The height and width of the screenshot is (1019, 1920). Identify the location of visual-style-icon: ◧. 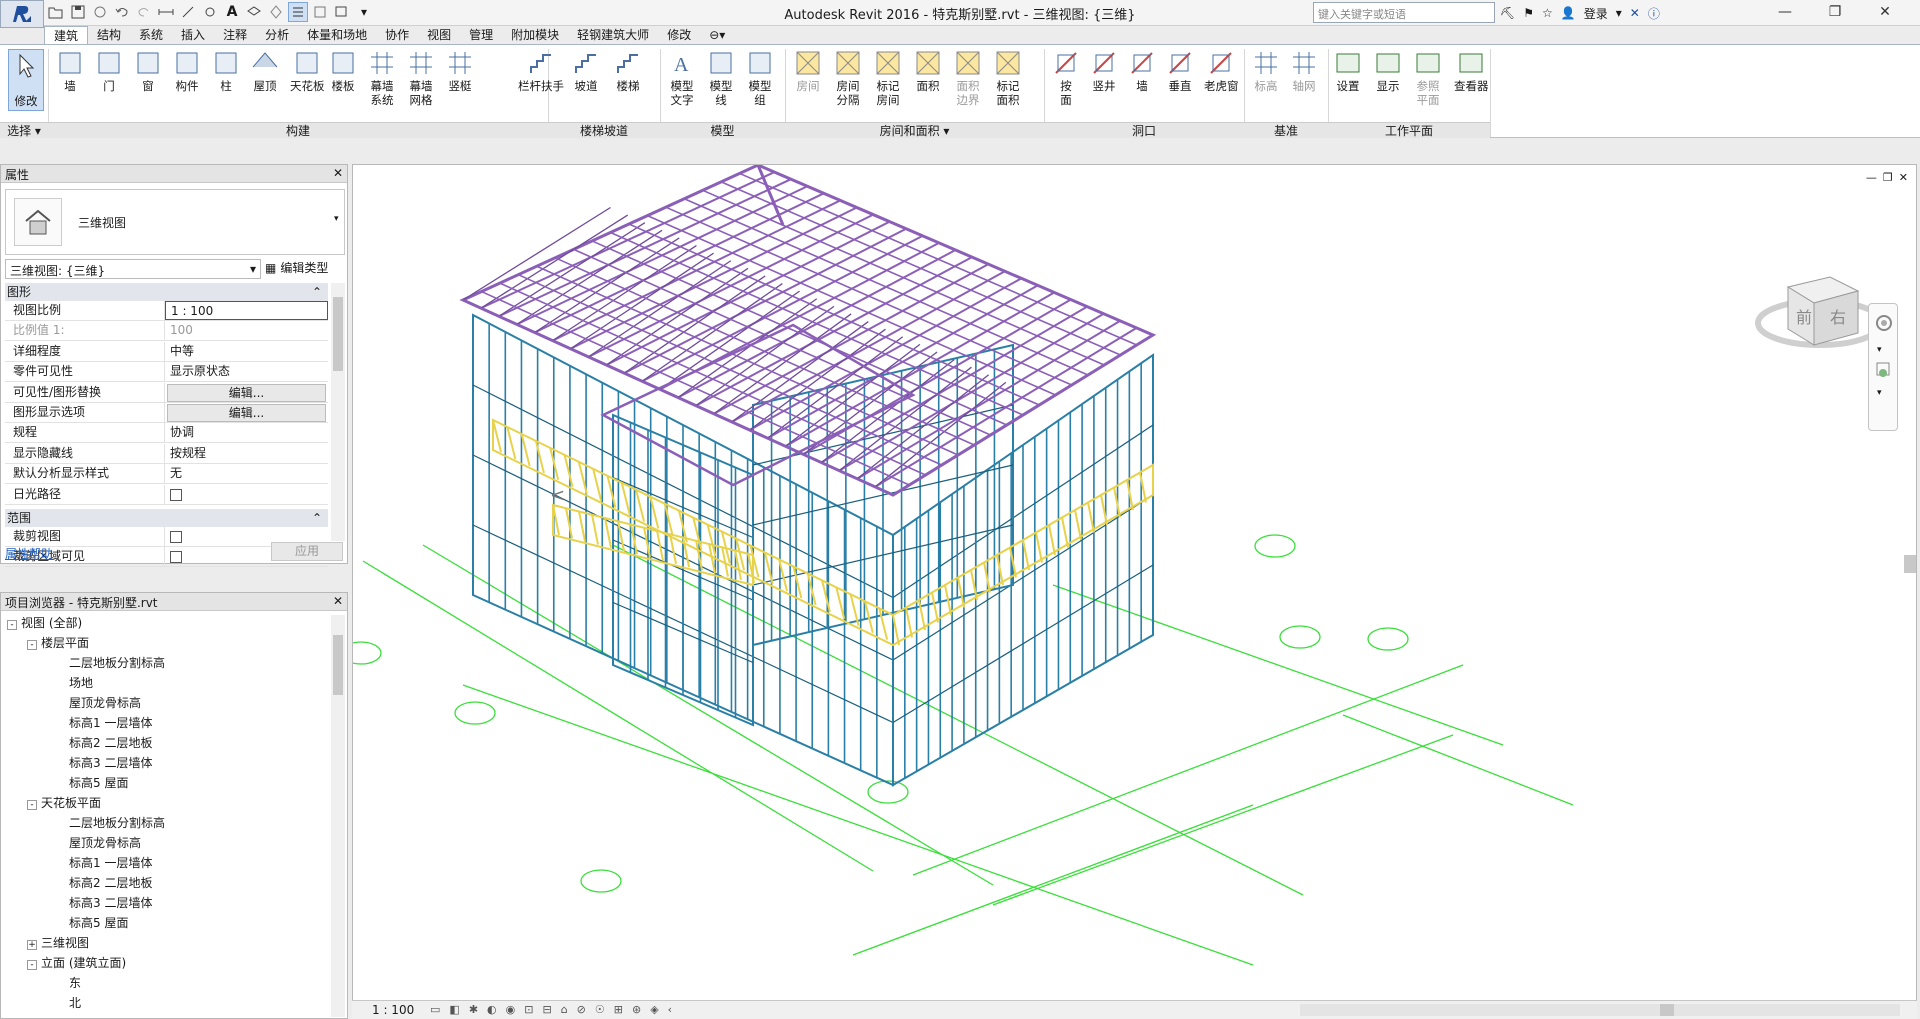
(454, 1009).